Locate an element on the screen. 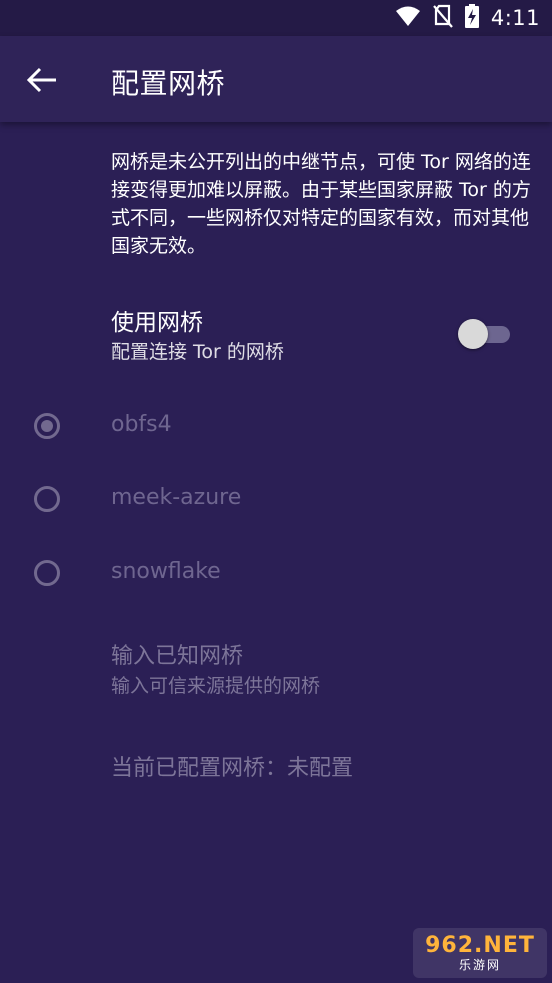 Image resolution: width=552 pixels, height=983 pixels. transport-label: obfs4 is located at coordinates (141, 424).